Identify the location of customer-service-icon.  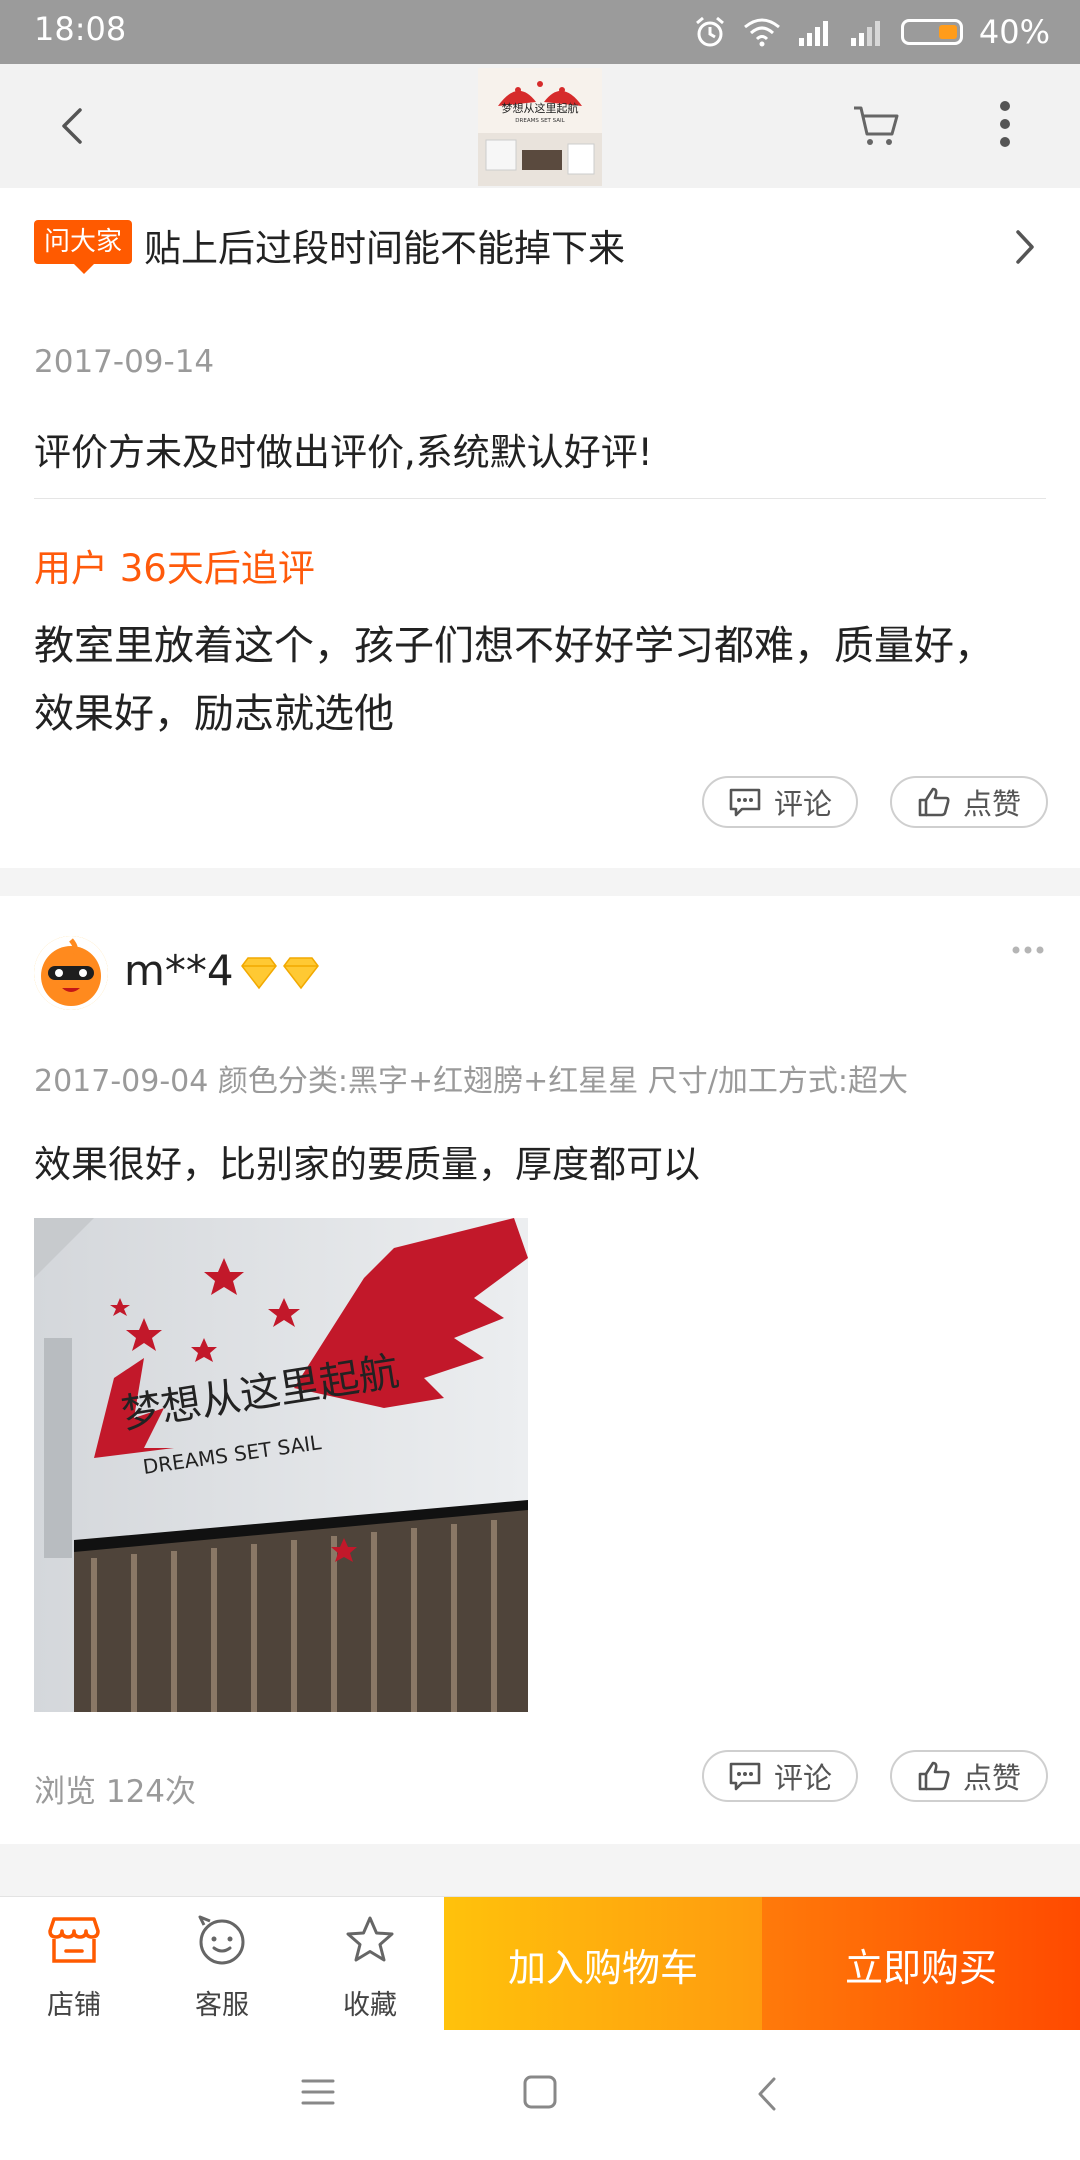
(221, 1940).